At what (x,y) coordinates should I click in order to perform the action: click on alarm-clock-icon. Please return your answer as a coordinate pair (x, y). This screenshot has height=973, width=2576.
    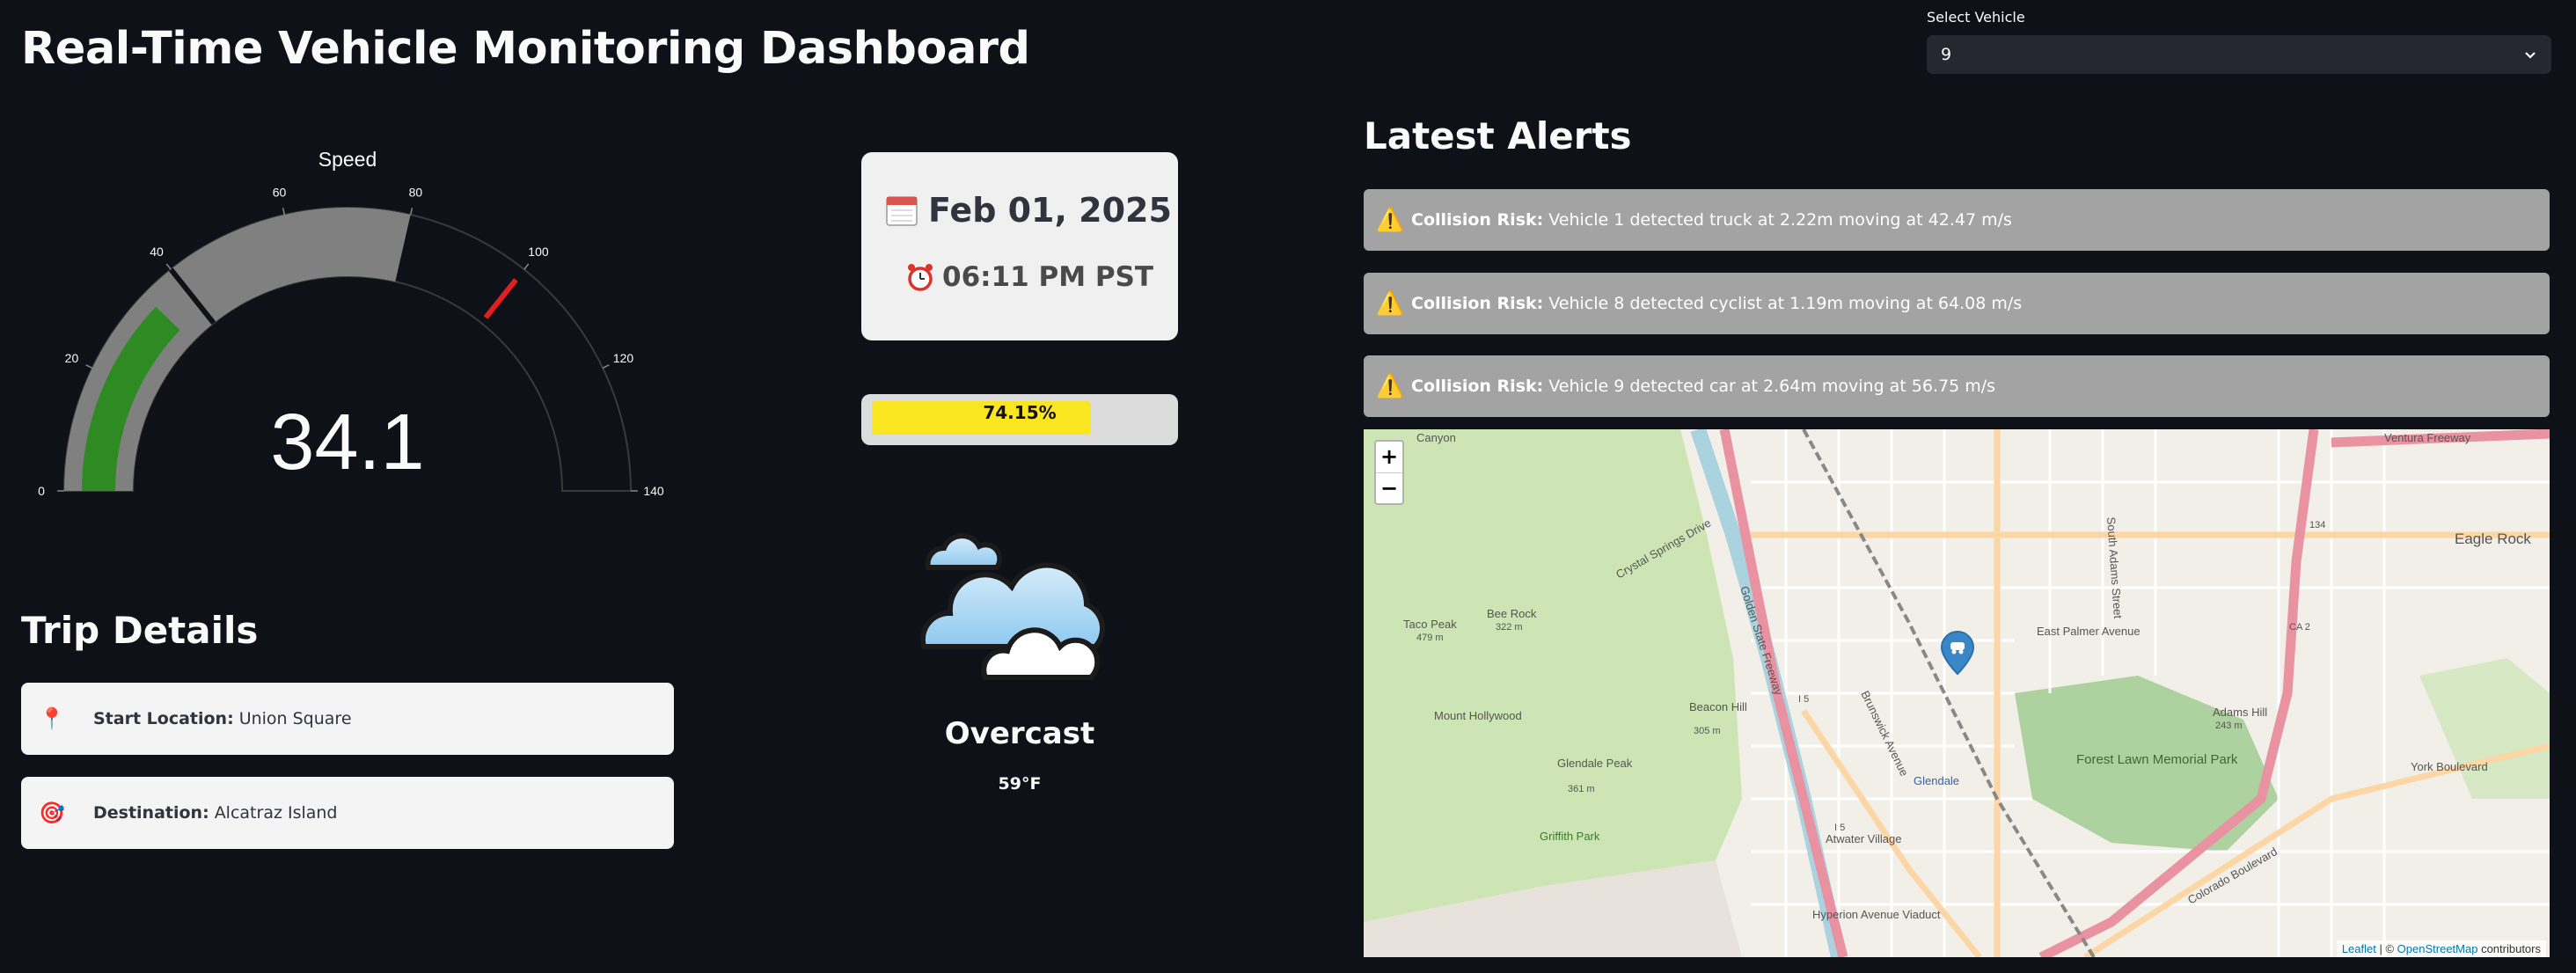
    Looking at the image, I should click on (920, 278).